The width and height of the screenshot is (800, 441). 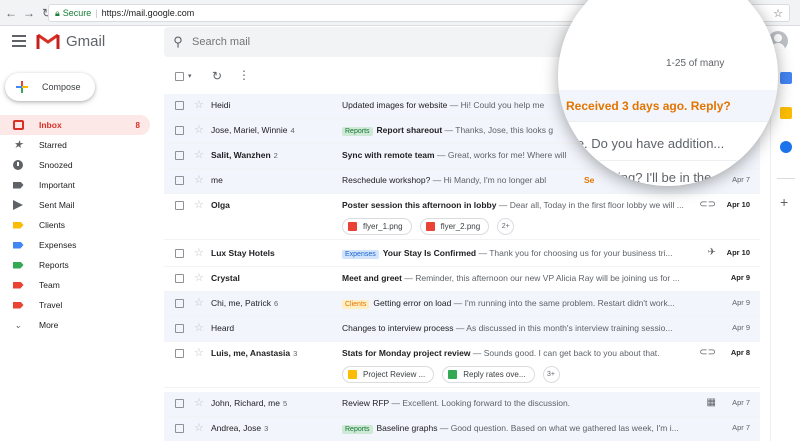 What do you see at coordinates (75, 185) in the screenshot?
I see `sidebar-item-important: Important` at bounding box center [75, 185].